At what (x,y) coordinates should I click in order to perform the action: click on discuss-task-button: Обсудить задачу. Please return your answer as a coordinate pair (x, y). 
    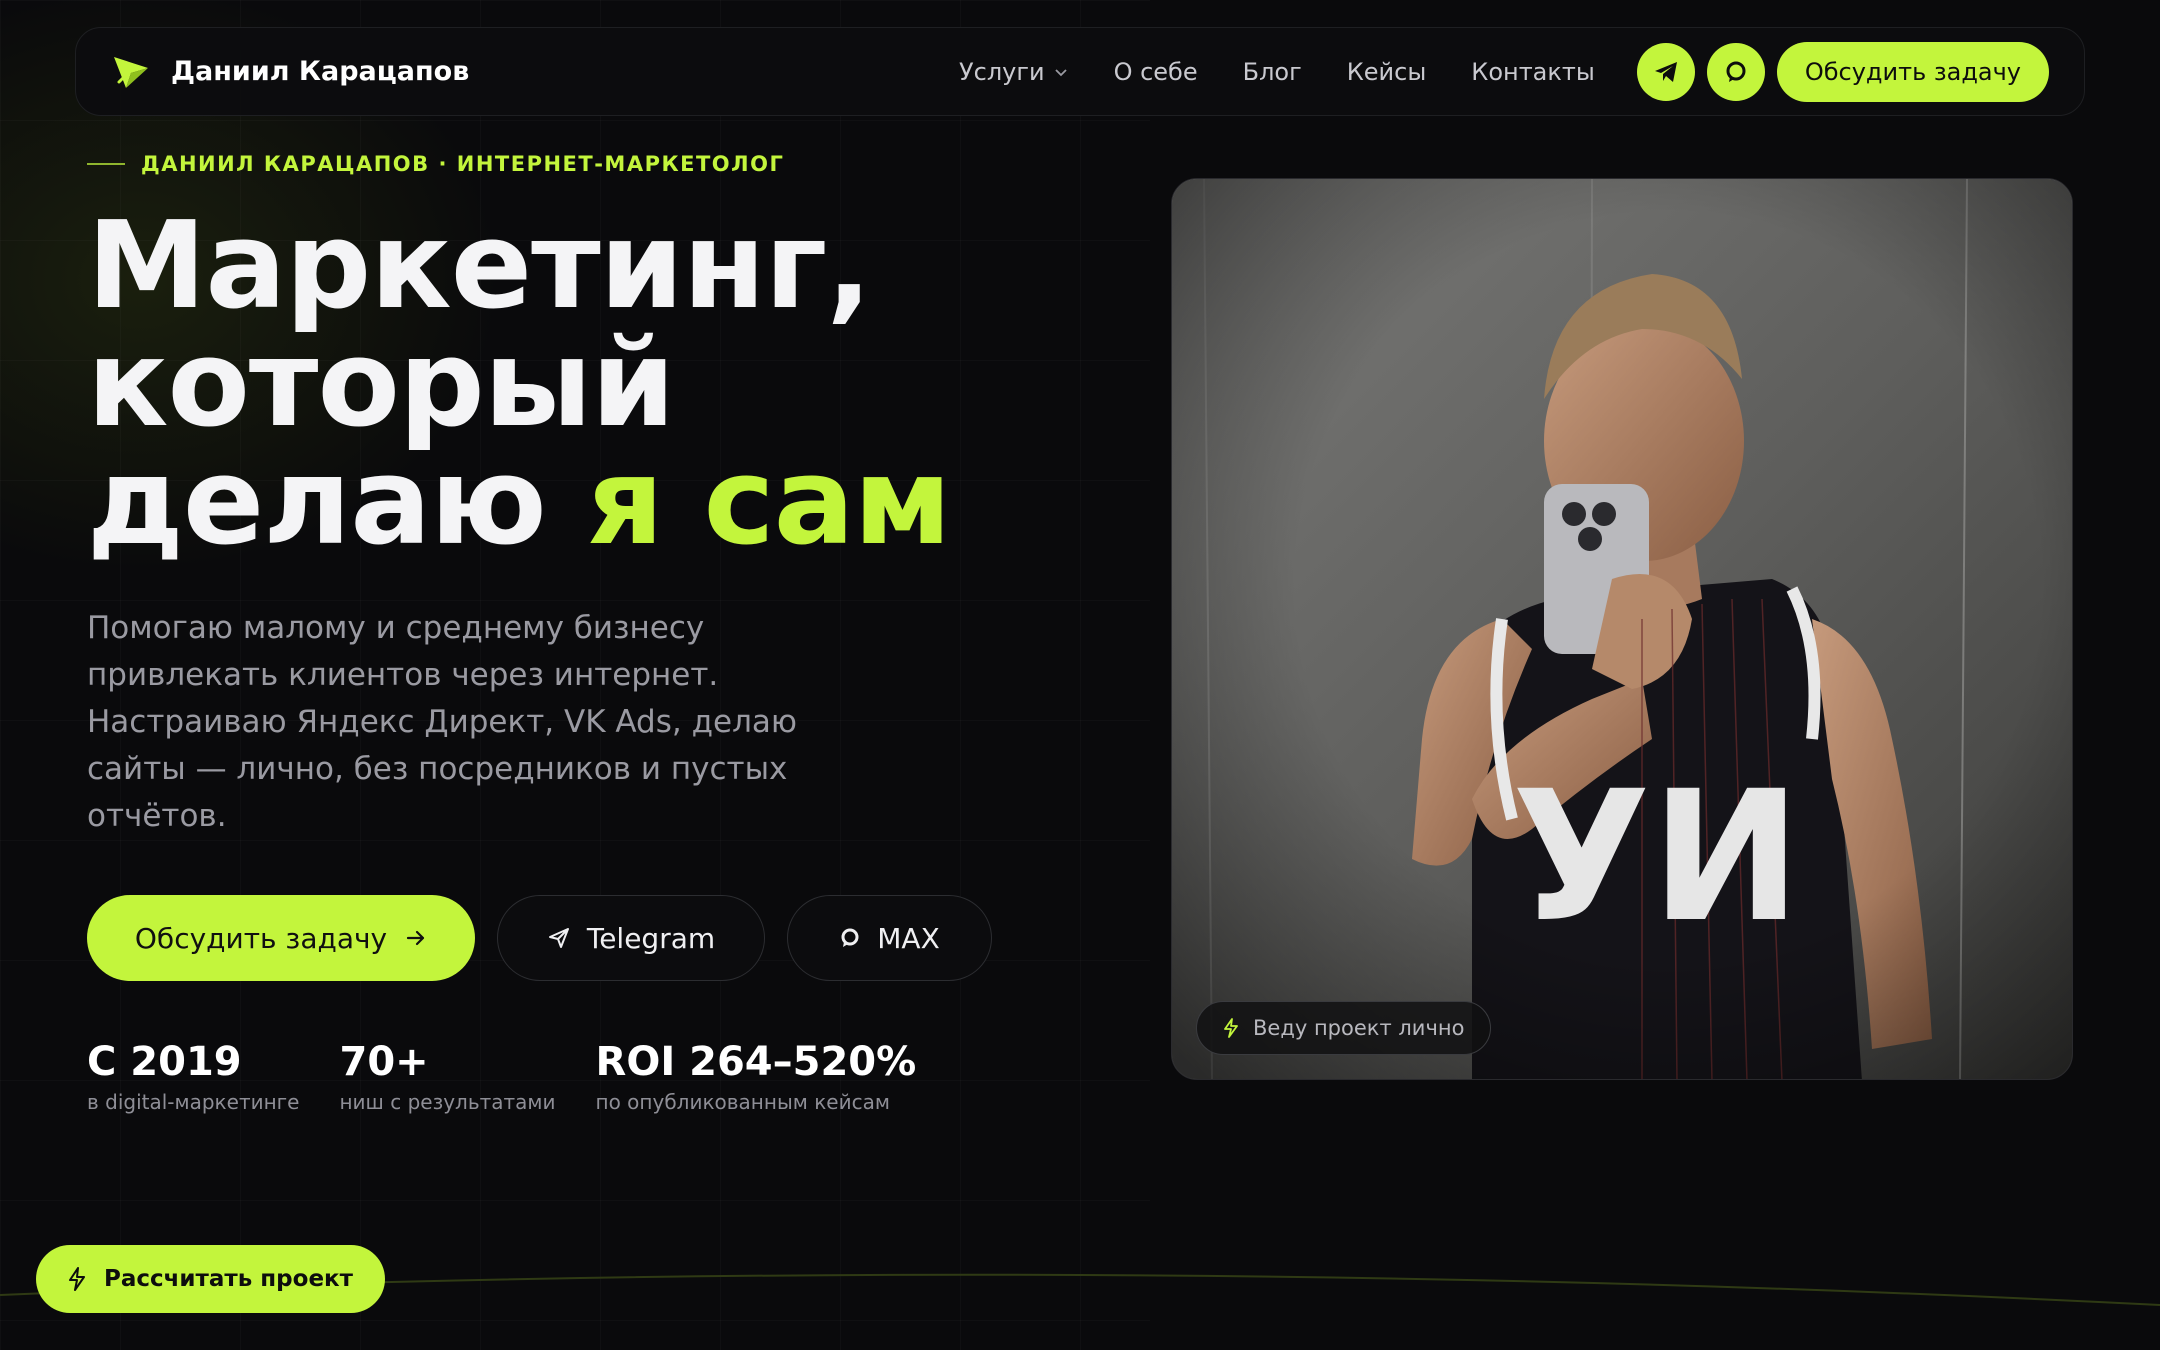
    Looking at the image, I should click on (281, 938).